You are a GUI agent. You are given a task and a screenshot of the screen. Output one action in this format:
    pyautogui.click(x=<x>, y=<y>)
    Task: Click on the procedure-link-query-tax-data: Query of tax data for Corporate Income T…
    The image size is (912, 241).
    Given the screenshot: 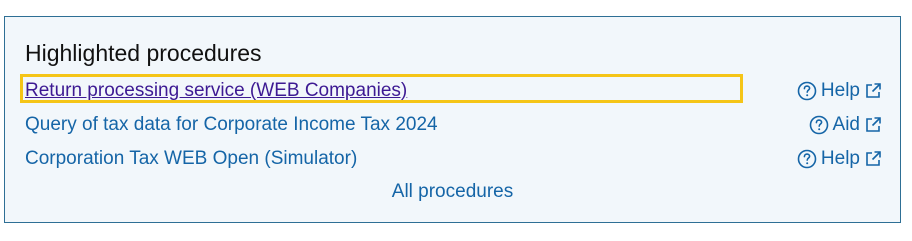 What is the action you would take?
    pyautogui.click(x=231, y=125)
    